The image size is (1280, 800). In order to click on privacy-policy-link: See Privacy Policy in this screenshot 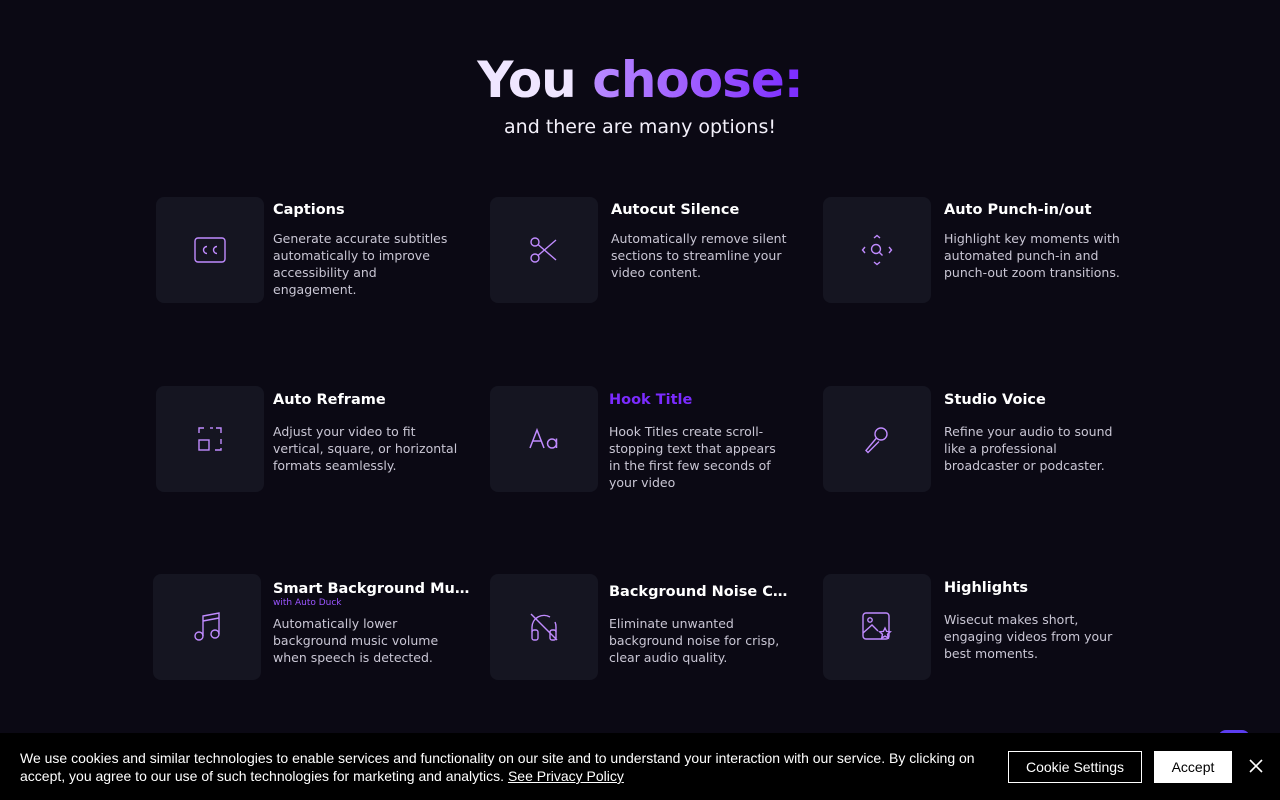, I will do `click(566, 776)`.